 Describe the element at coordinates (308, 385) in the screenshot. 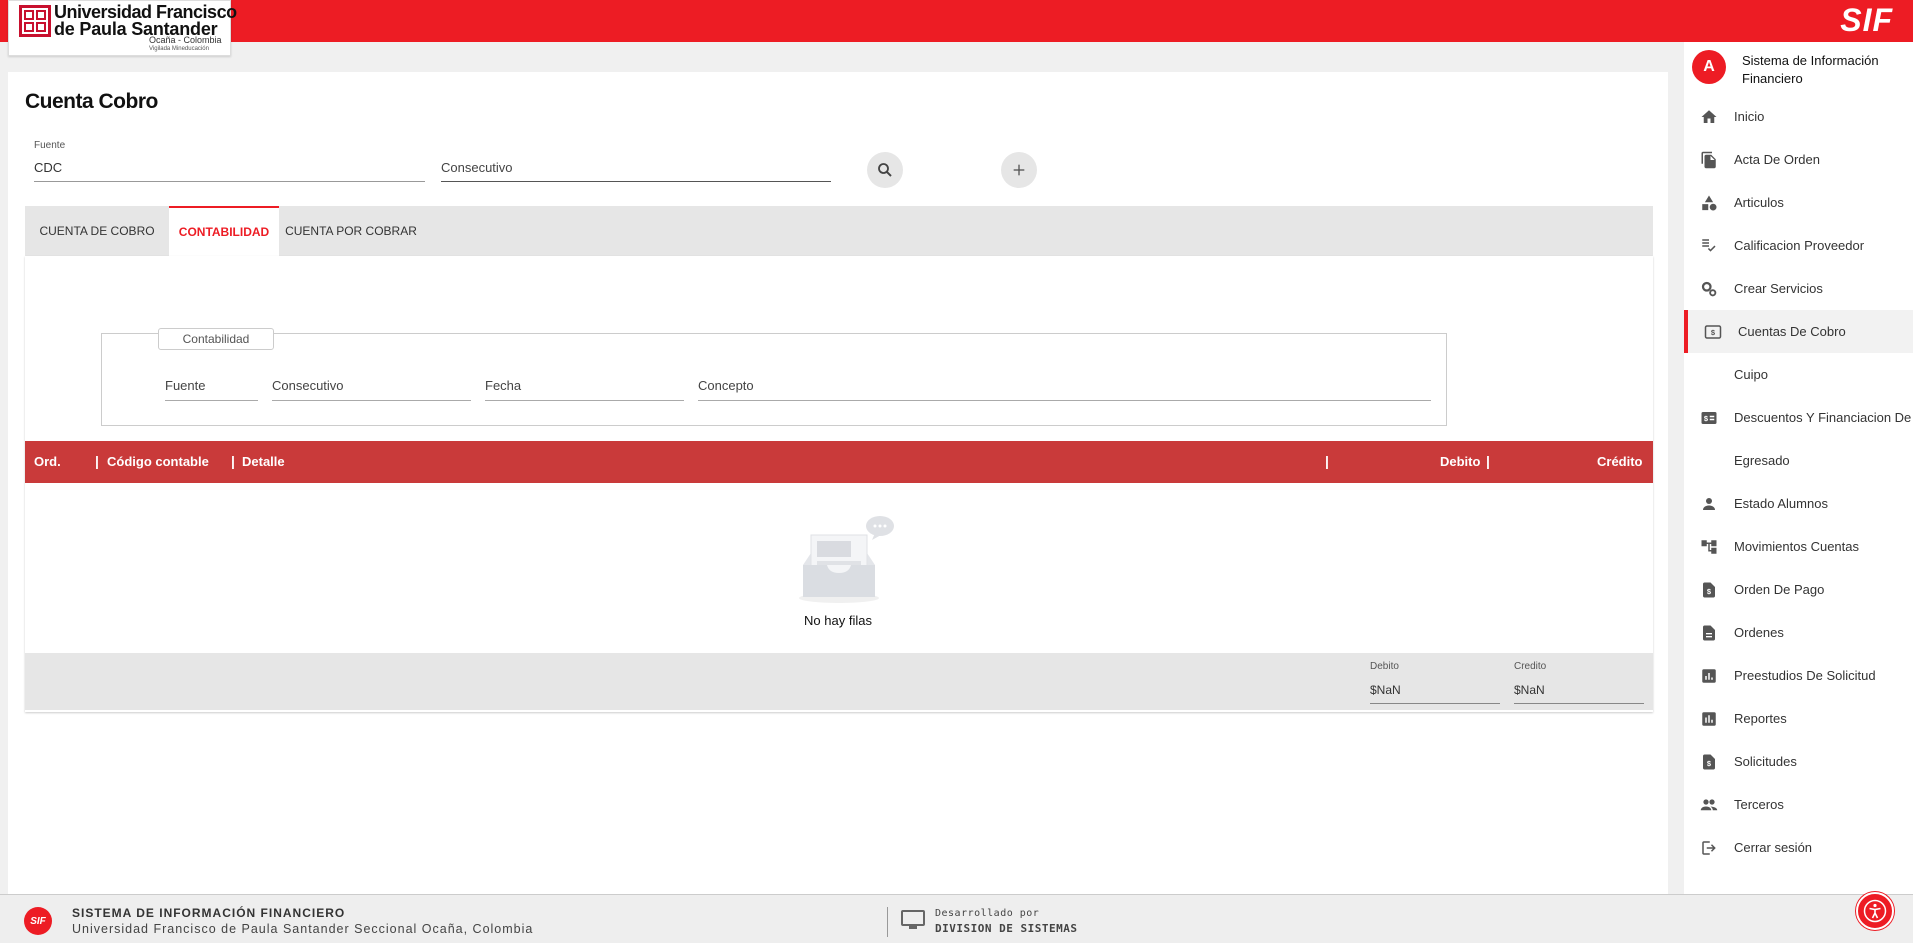

I see `cont-consecutivo-field: Consecutivo` at that location.